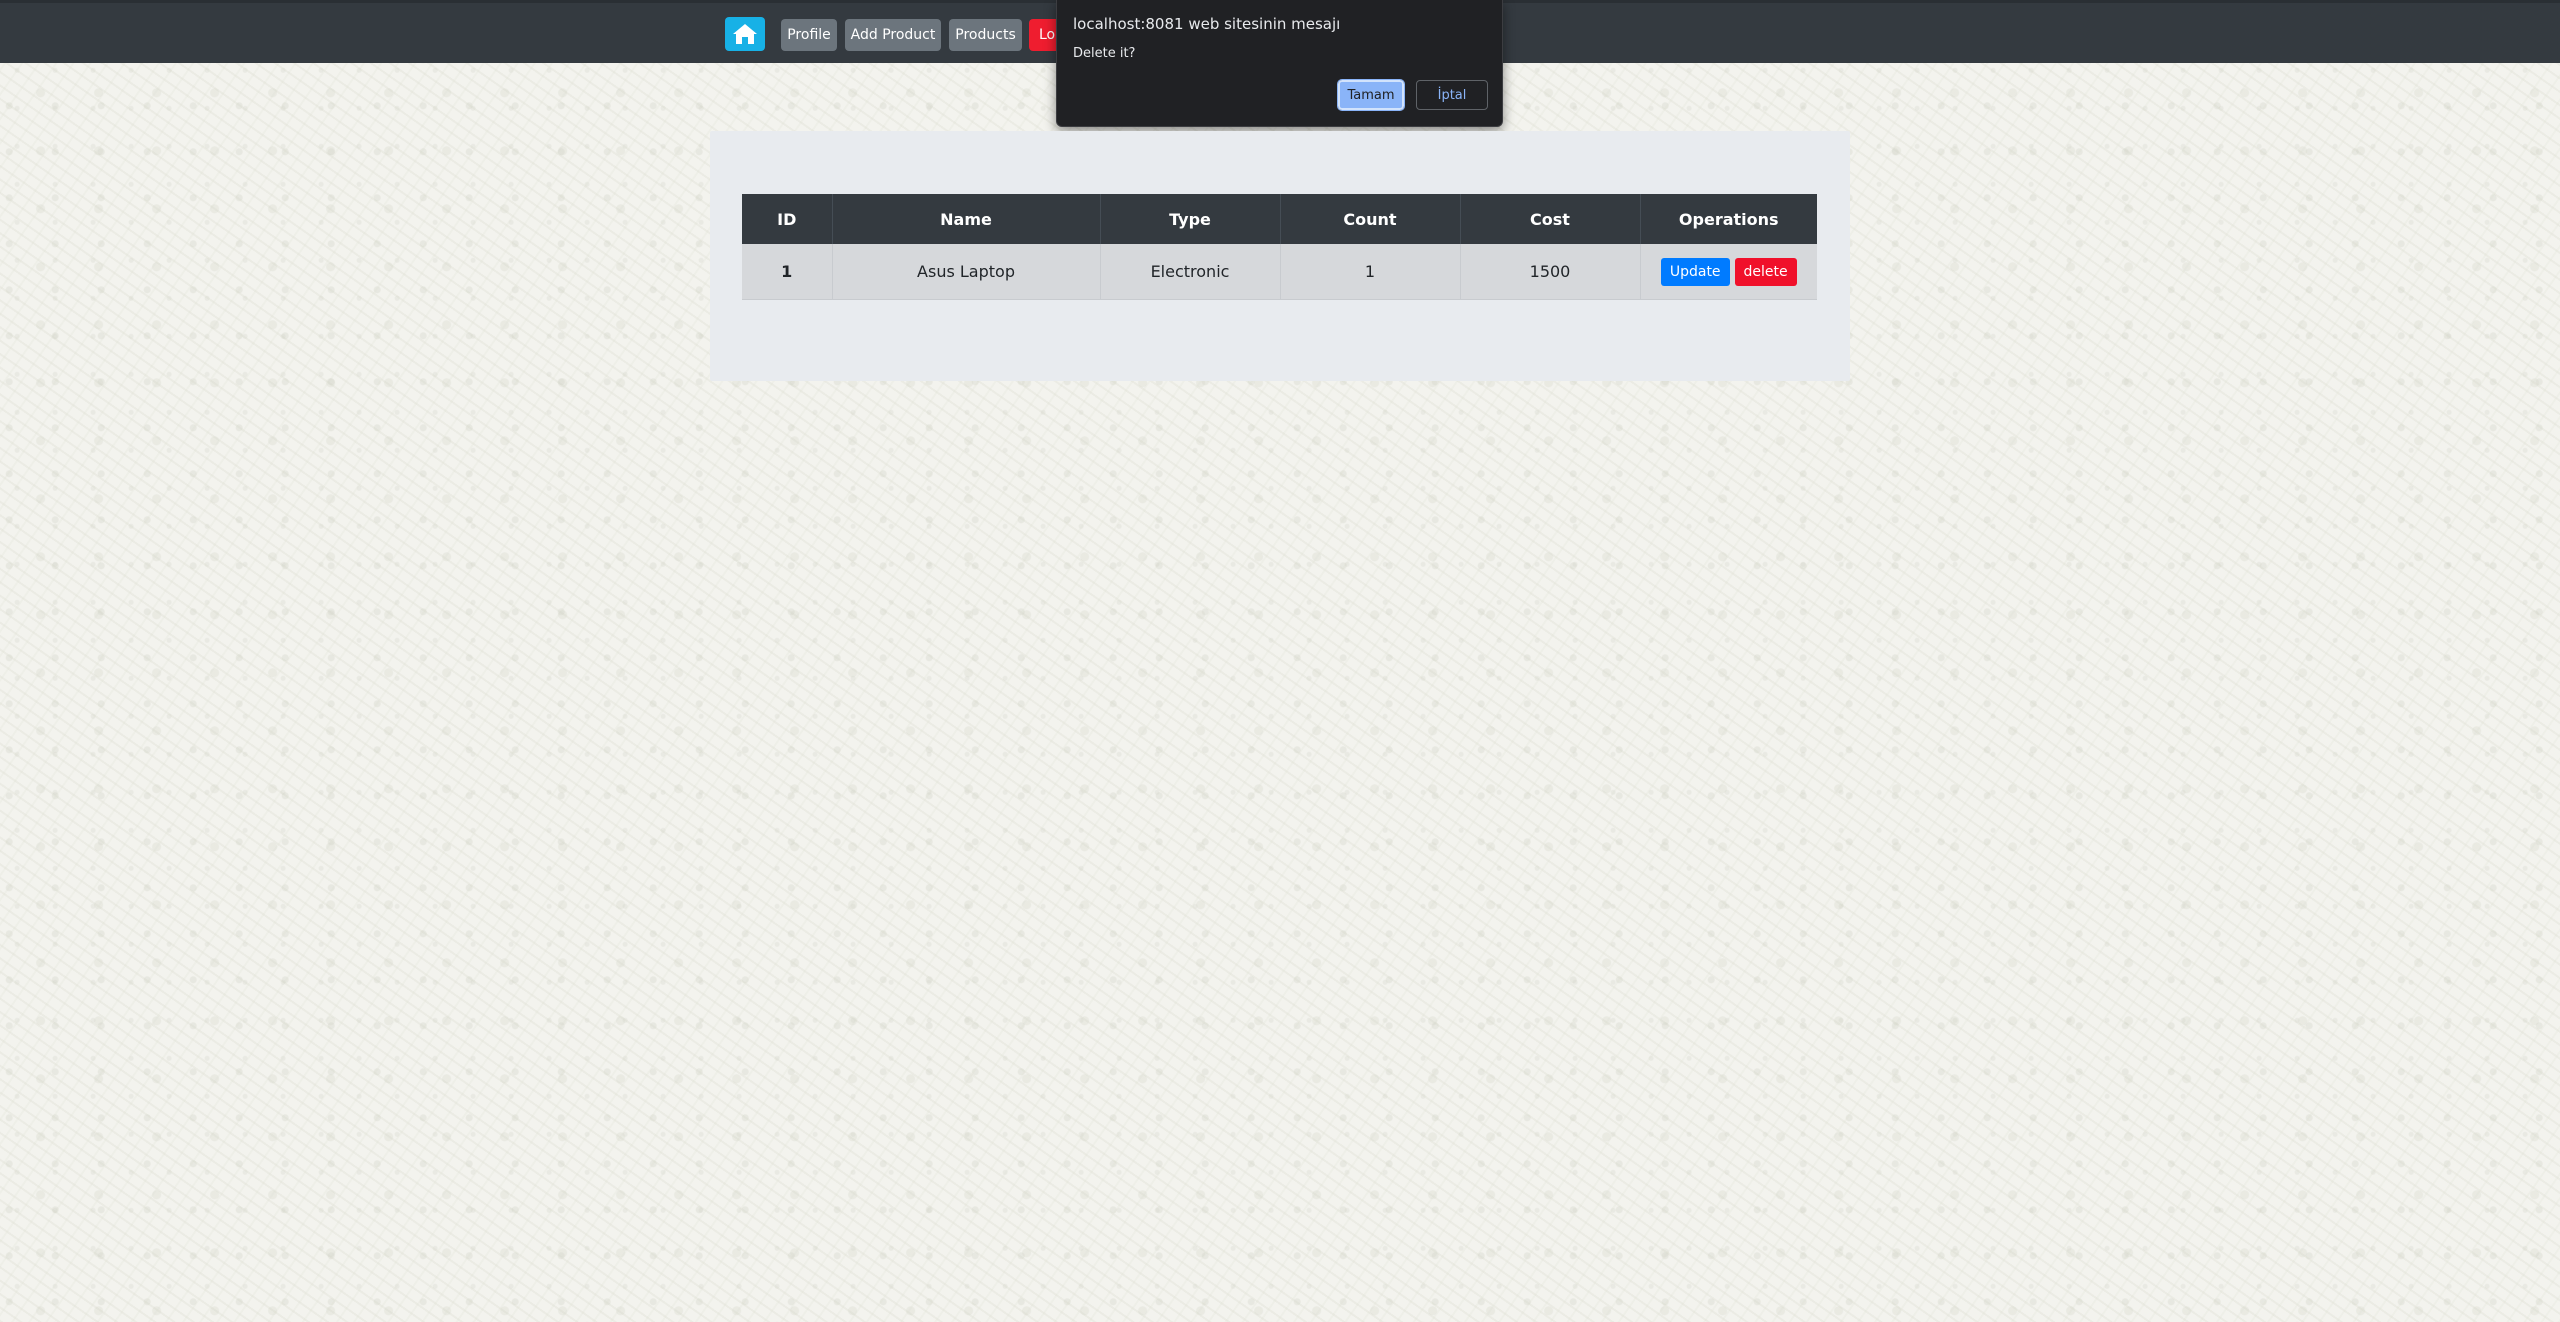 This screenshot has height=1322, width=2560. Describe the element at coordinates (893, 35) in the screenshot. I see `add-product-button: Add Product` at that location.